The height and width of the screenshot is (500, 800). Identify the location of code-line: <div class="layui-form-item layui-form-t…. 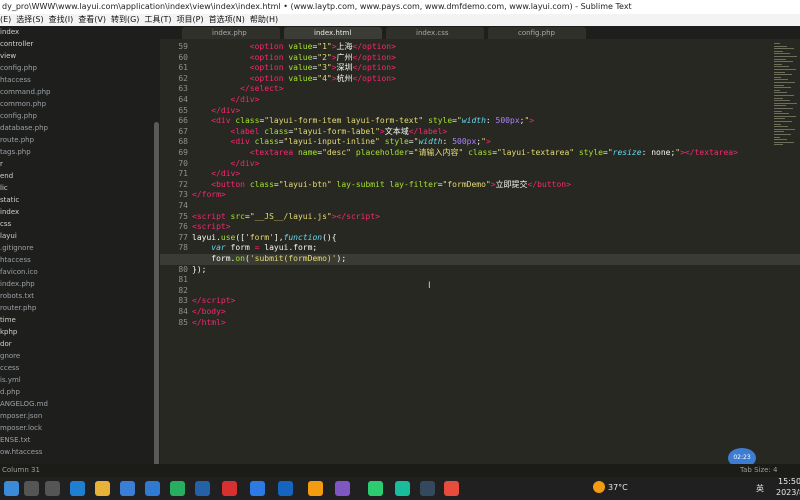
(363, 121).